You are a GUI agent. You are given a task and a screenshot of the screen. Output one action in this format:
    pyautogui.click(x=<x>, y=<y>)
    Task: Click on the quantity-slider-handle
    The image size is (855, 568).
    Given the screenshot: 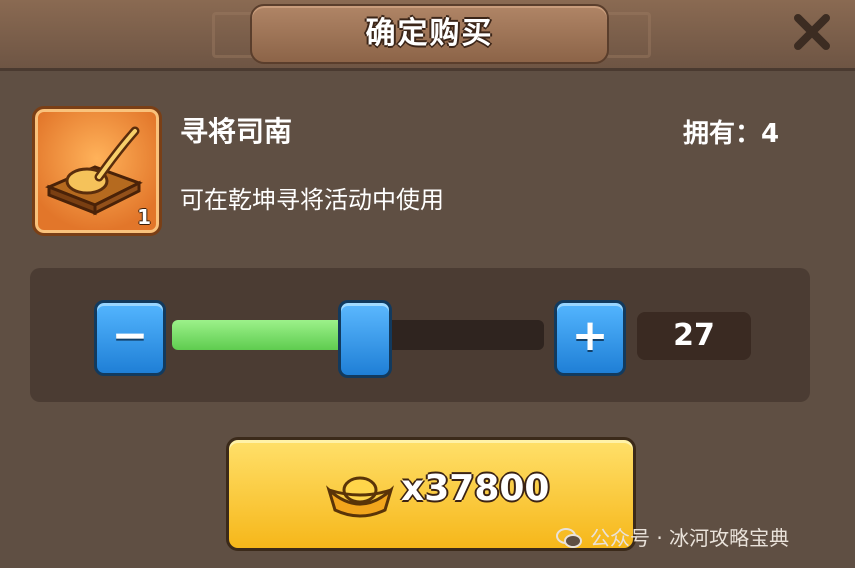 What is the action you would take?
    pyautogui.click(x=365, y=339)
    